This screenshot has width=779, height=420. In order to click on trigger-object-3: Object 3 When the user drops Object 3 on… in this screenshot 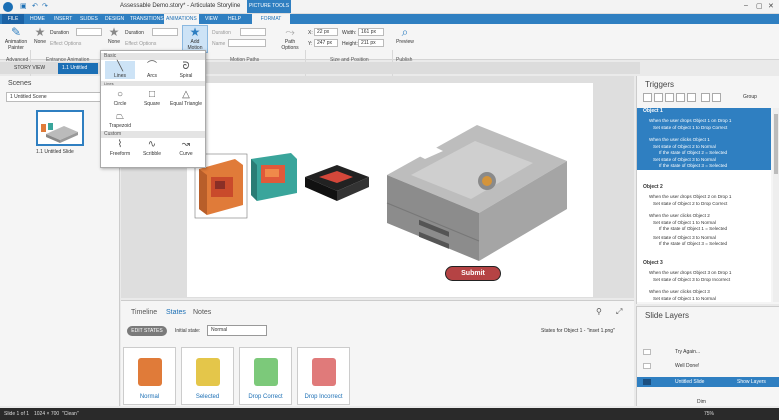, I will do `click(704, 281)`.